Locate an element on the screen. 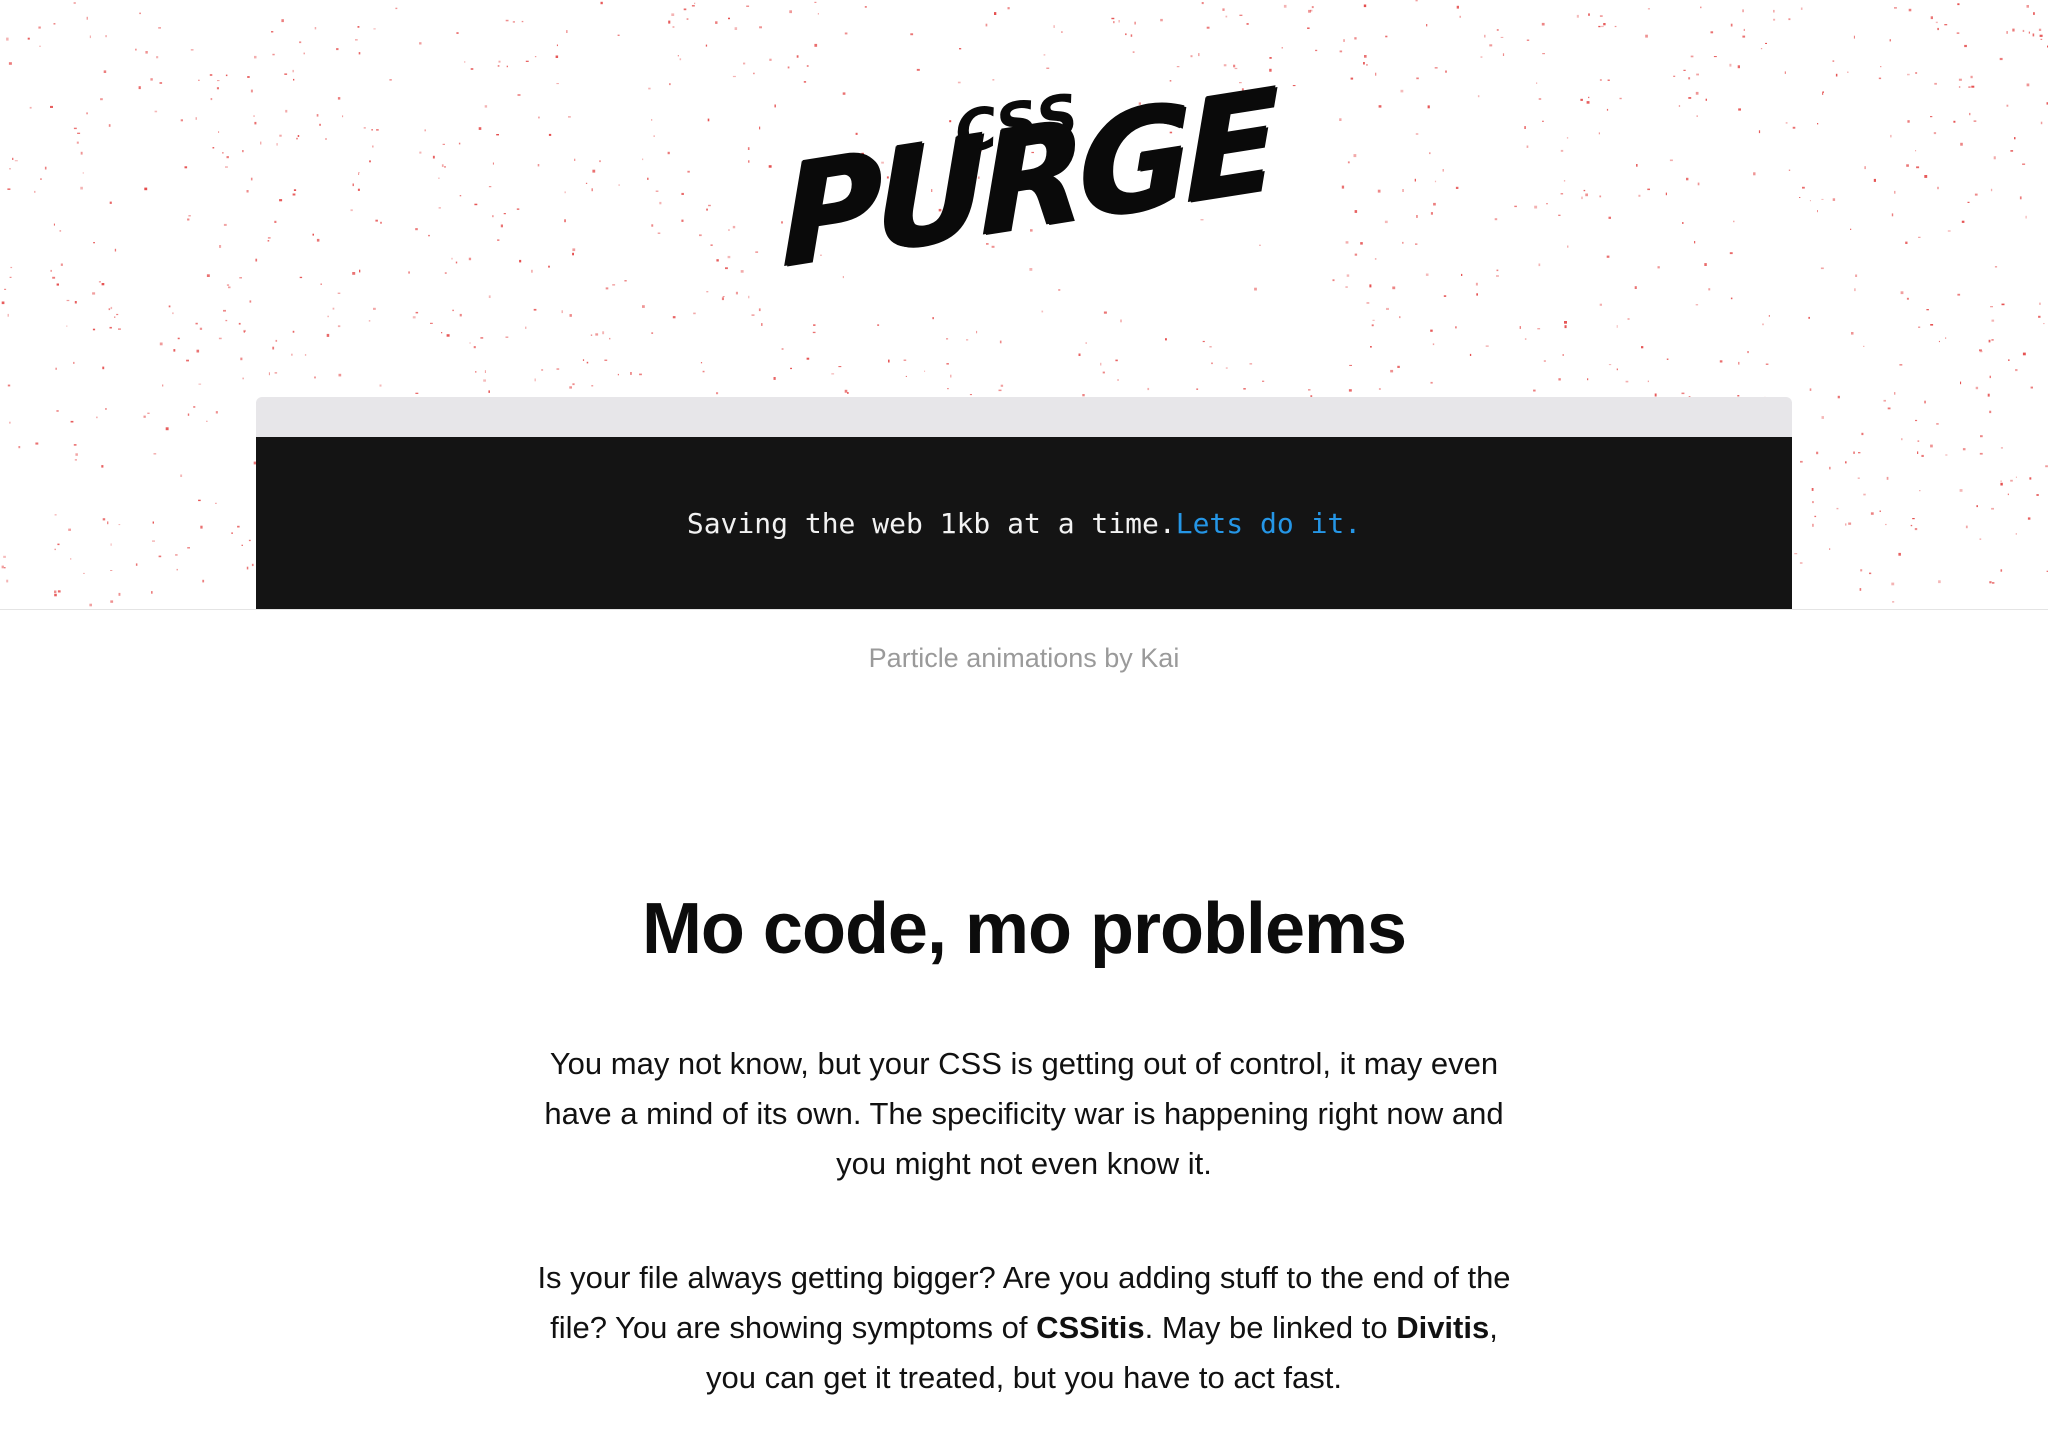 This screenshot has width=2048, height=1456. divitis-term: Divitis is located at coordinates (1443, 1327).